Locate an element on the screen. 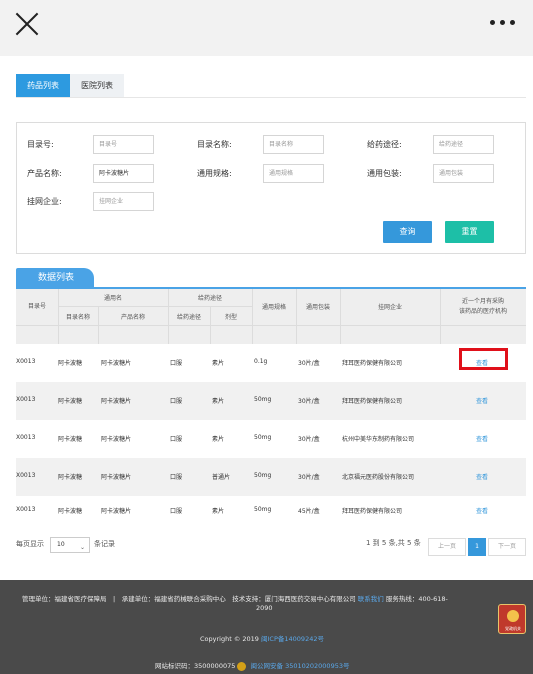  th-dosage: 剂型 is located at coordinates (230, 317).